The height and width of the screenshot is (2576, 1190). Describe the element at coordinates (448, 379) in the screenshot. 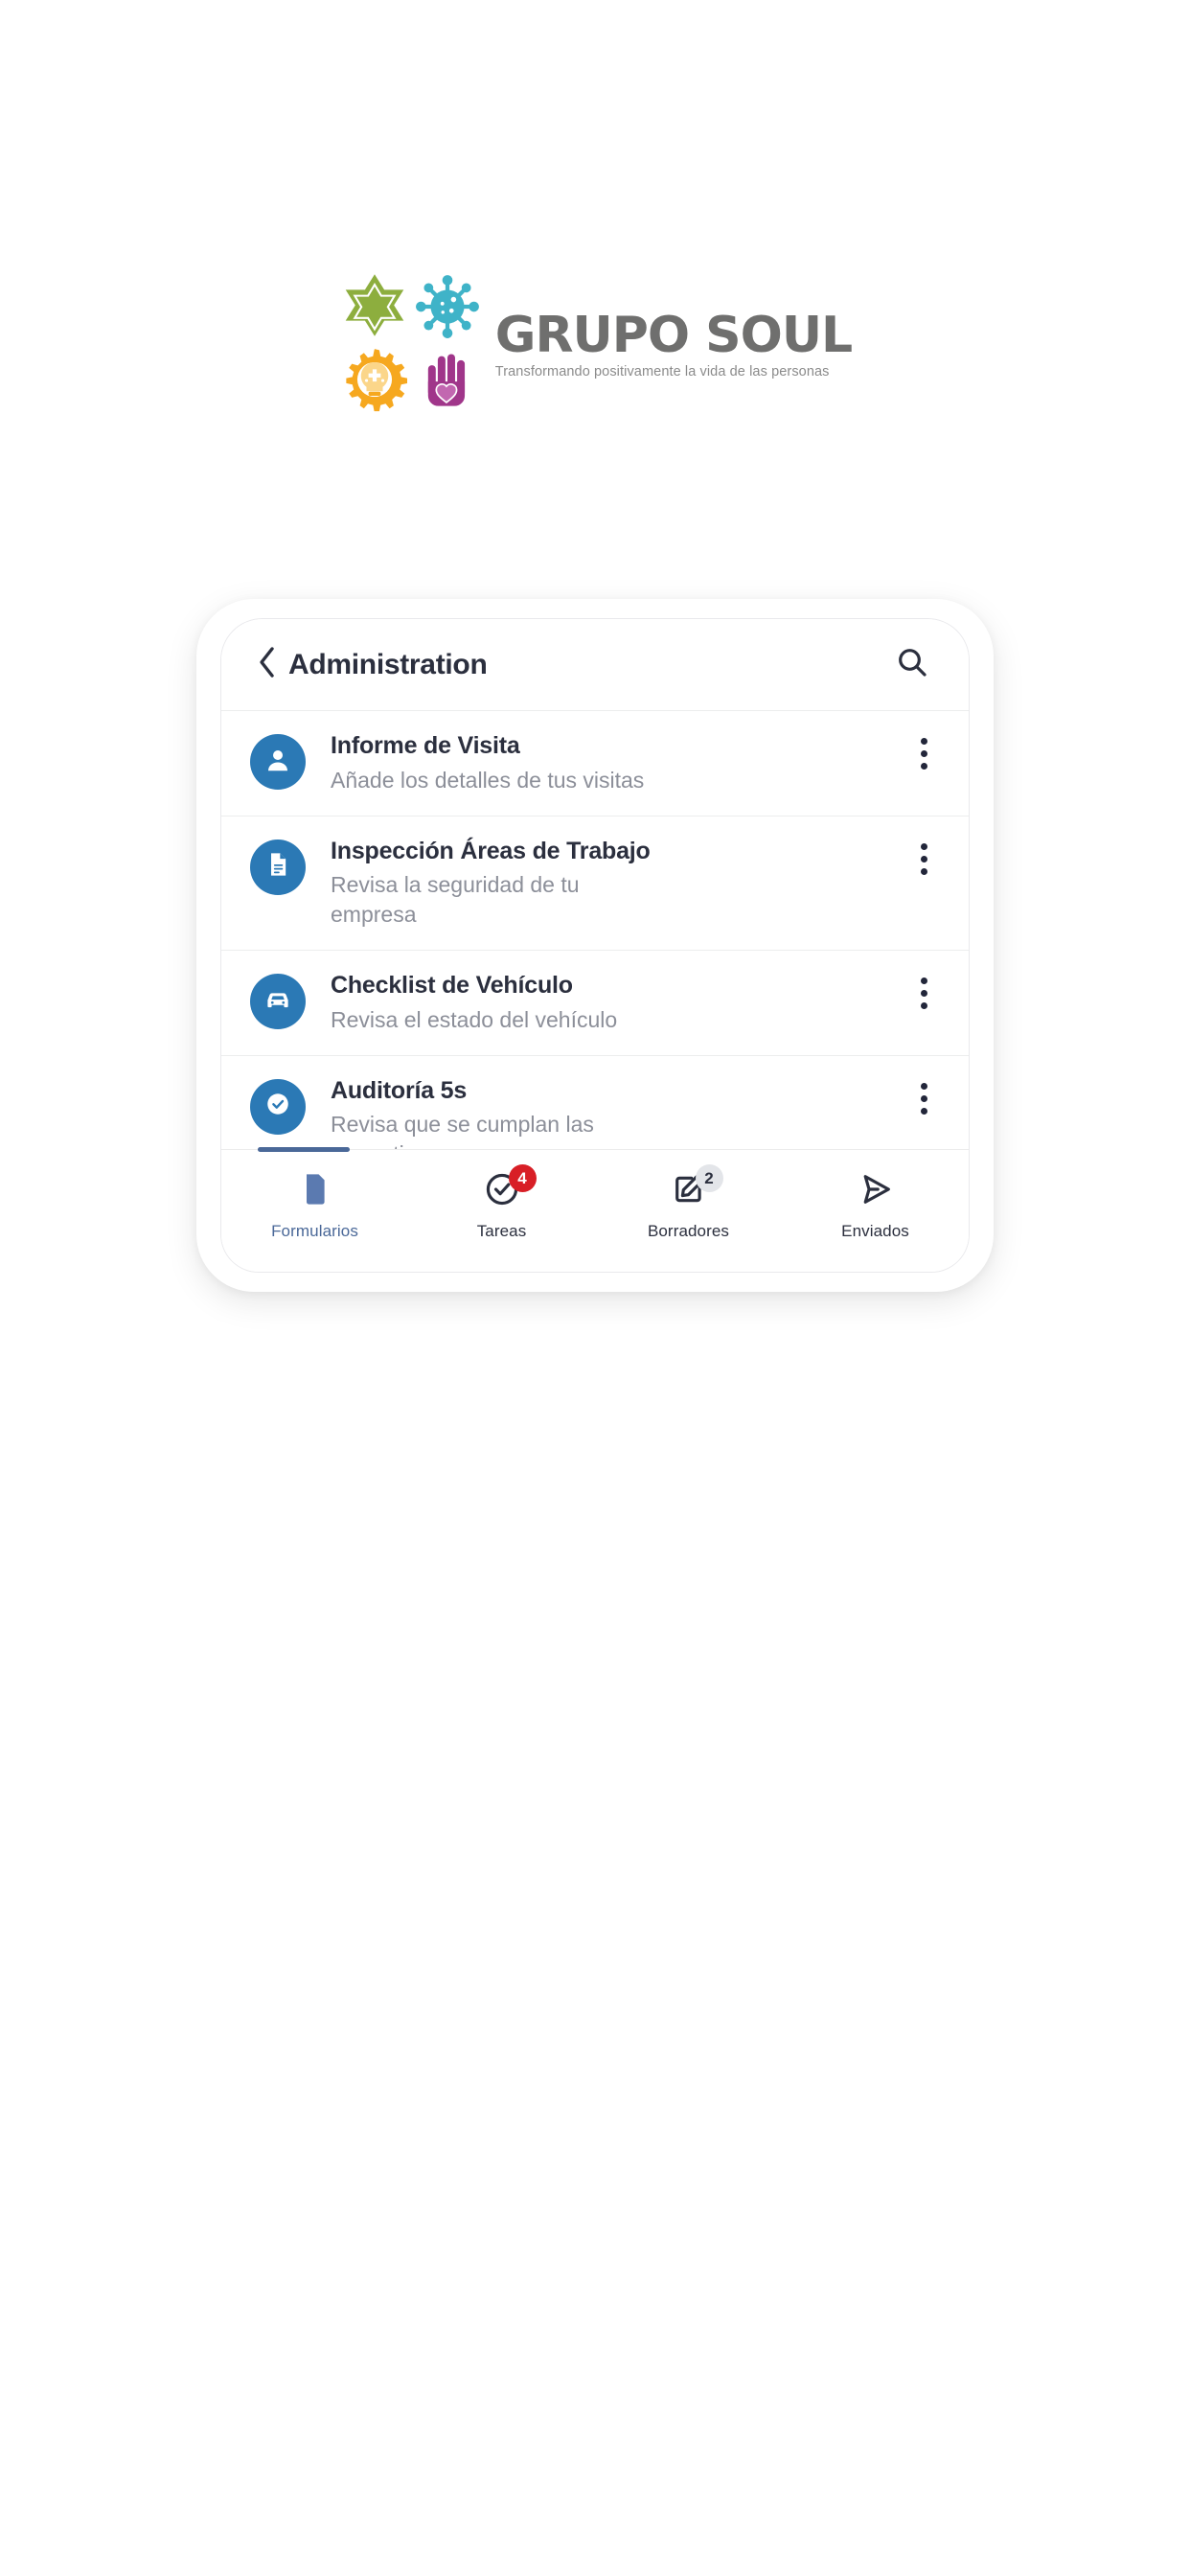

I see `hand-heart-icon` at that location.